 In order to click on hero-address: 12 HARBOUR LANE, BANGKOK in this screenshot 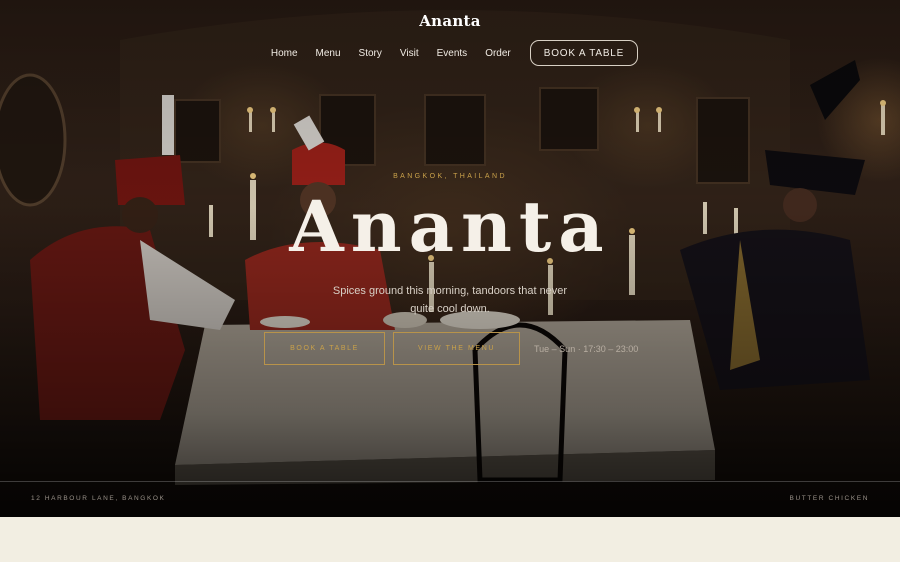, I will do `click(98, 498)`.